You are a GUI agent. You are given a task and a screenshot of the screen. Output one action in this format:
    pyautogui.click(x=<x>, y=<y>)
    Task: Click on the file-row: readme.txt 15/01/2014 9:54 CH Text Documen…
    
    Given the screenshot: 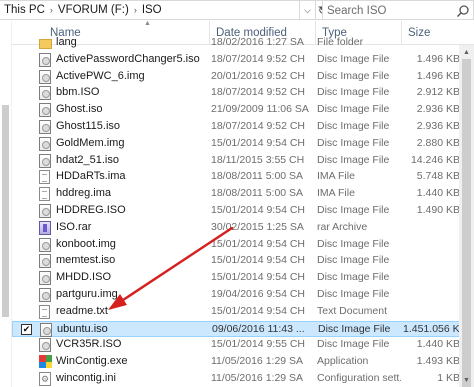 What is the action you would take?
    pyautogui.click(x=243, y=312)
    